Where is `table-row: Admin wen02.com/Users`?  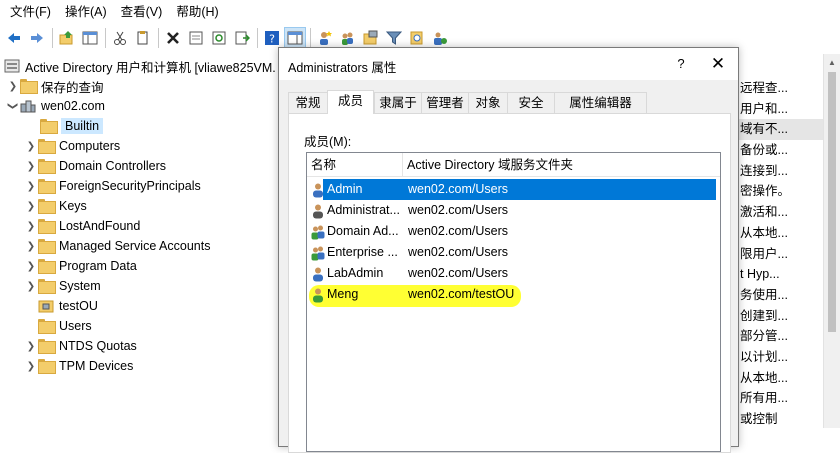
table-row: Admin wen02.com/Users is located at coordinates (513, 189).